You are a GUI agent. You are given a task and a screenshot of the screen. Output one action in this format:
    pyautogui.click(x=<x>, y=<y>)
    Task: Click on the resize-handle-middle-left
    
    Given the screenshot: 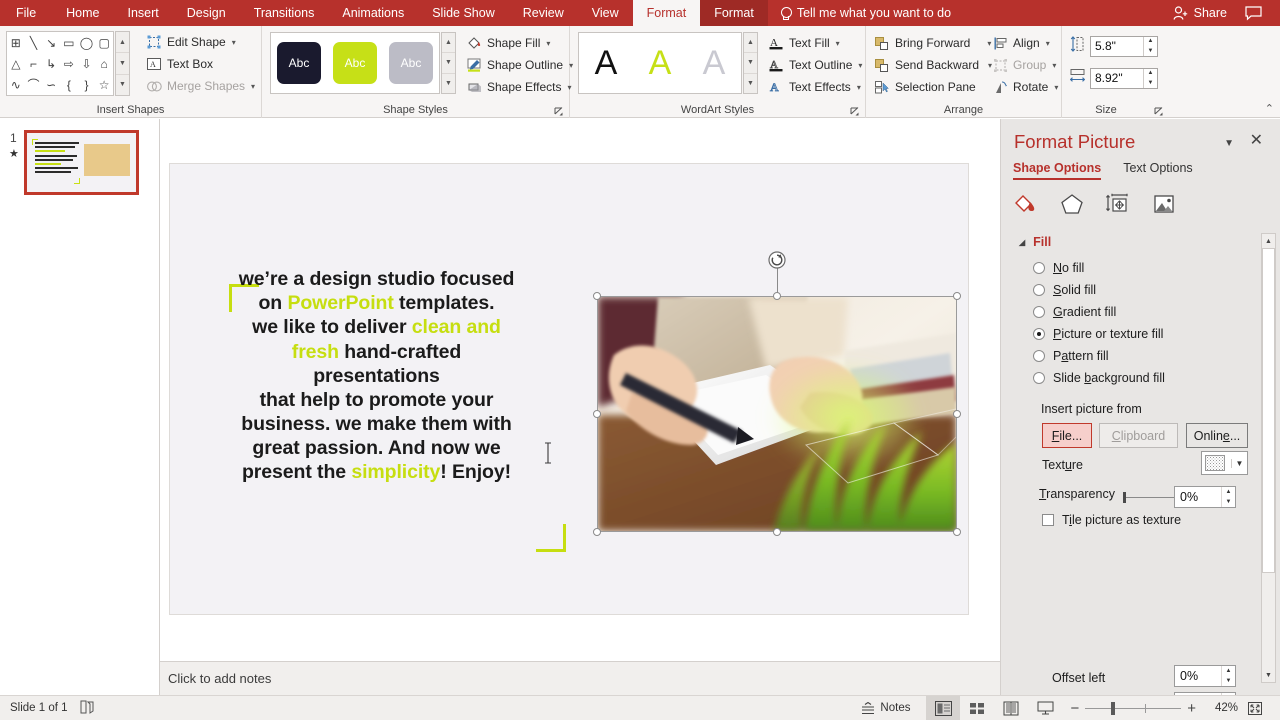 What is the action you would take?
    pyautogui.click(x=597, y=414)
    